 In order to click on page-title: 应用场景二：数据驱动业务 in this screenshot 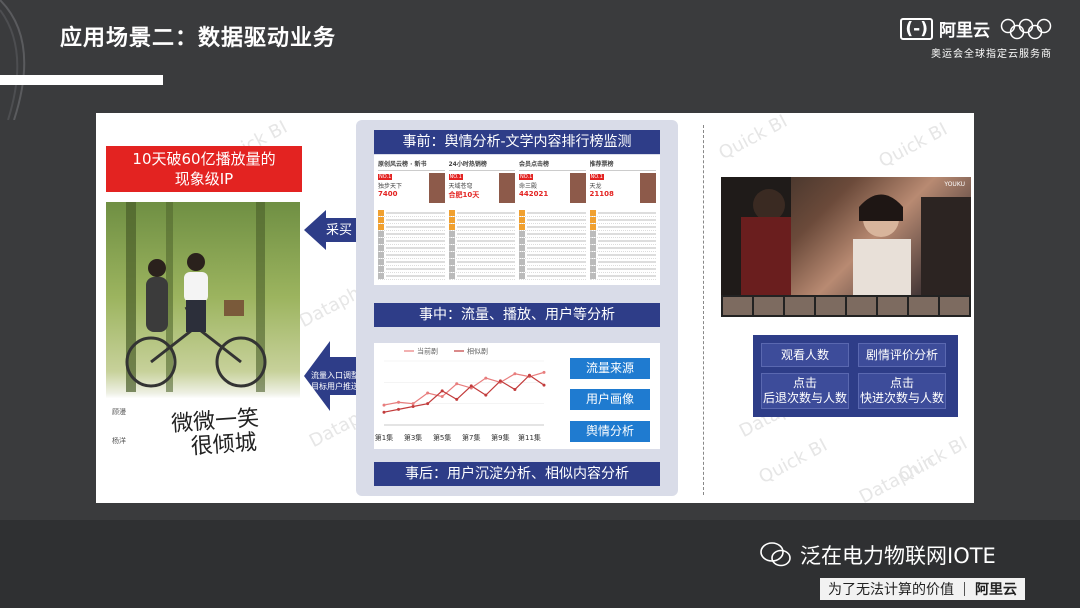, I will do `click(198, 38)`.